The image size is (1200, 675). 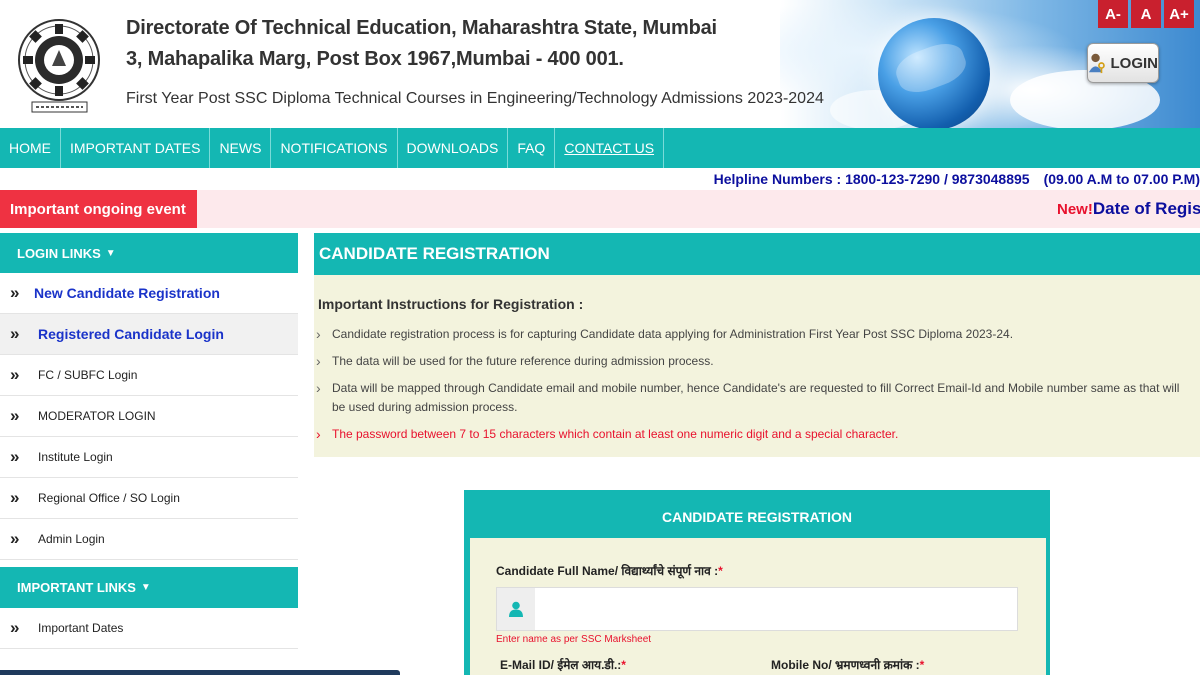 I want to click on sidebar-item-regional-office-login: » Regional Office / SO Login, so click(x=149, y=498).